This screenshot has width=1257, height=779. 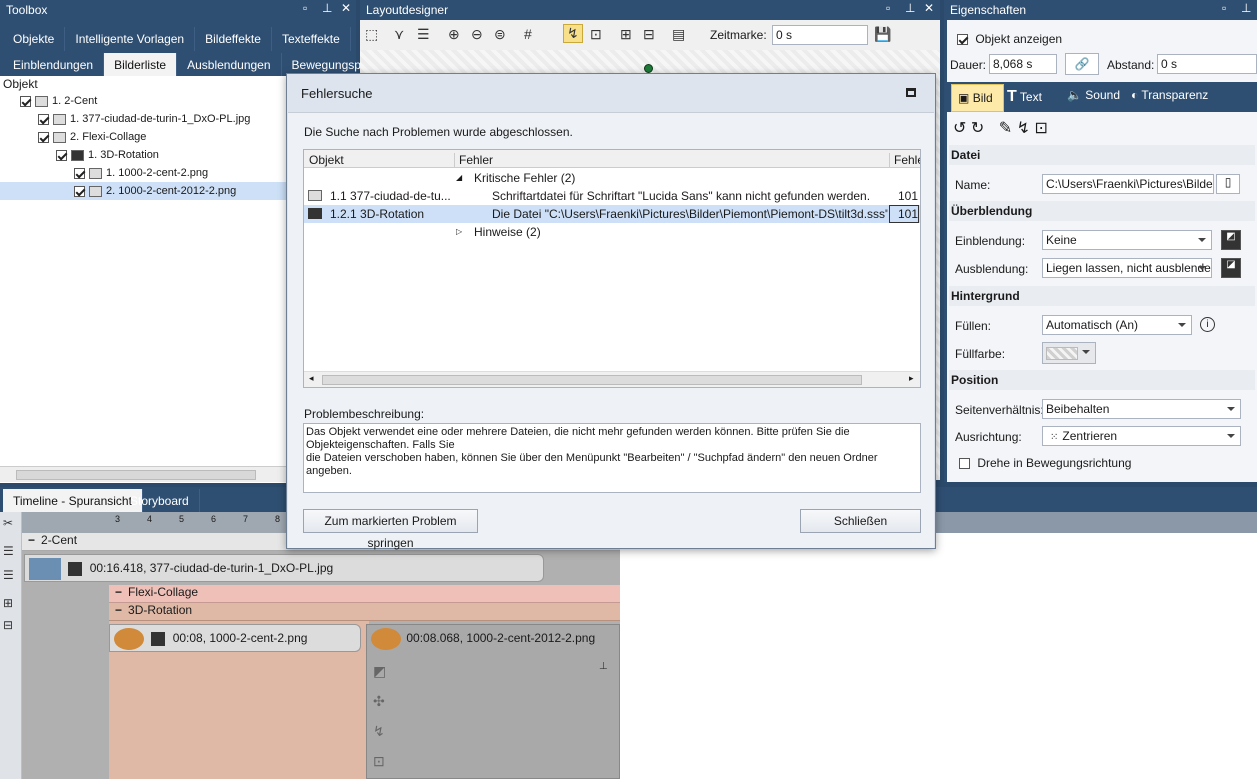 What do you see at coordinates (612, 178) in the screenshot?
I see `list-row-critical: ◢ Kritische Fehler (2)` at bounding box center [612, 178].